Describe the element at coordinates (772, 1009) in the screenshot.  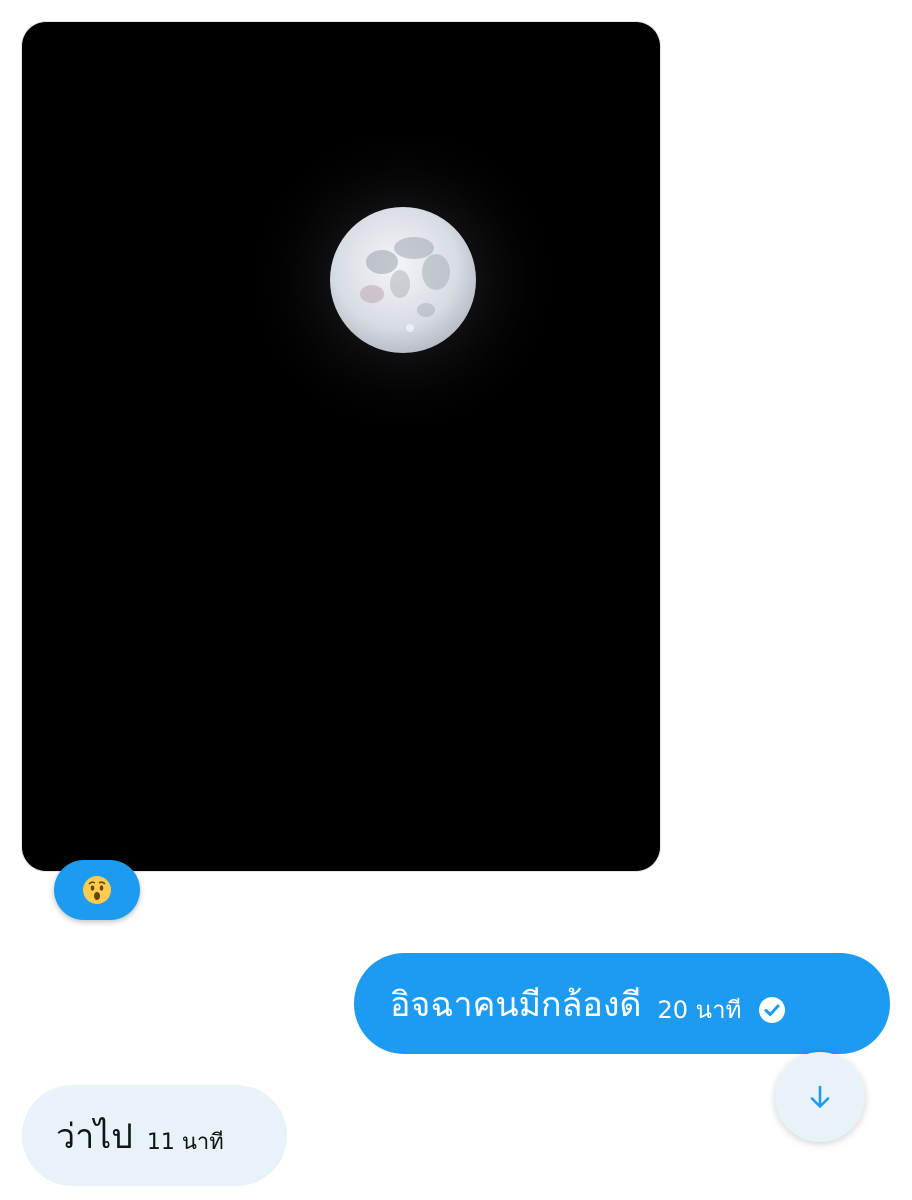
I see `check-circle-icon` at that location.